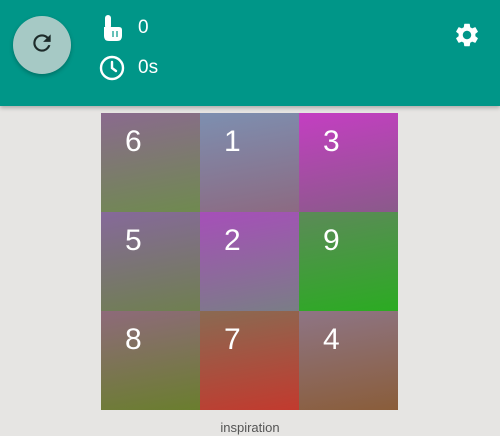 Image resolution: width=500 pixels, height=436 pixels. I want to click on puzzle-tile: 2, so click(249, 261).